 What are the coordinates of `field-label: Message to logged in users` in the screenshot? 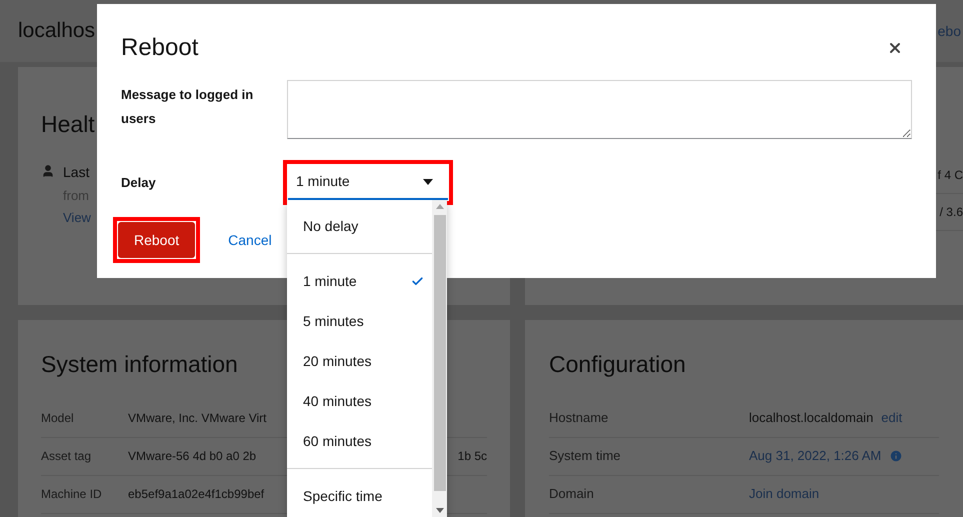 It's located at (187, 107).